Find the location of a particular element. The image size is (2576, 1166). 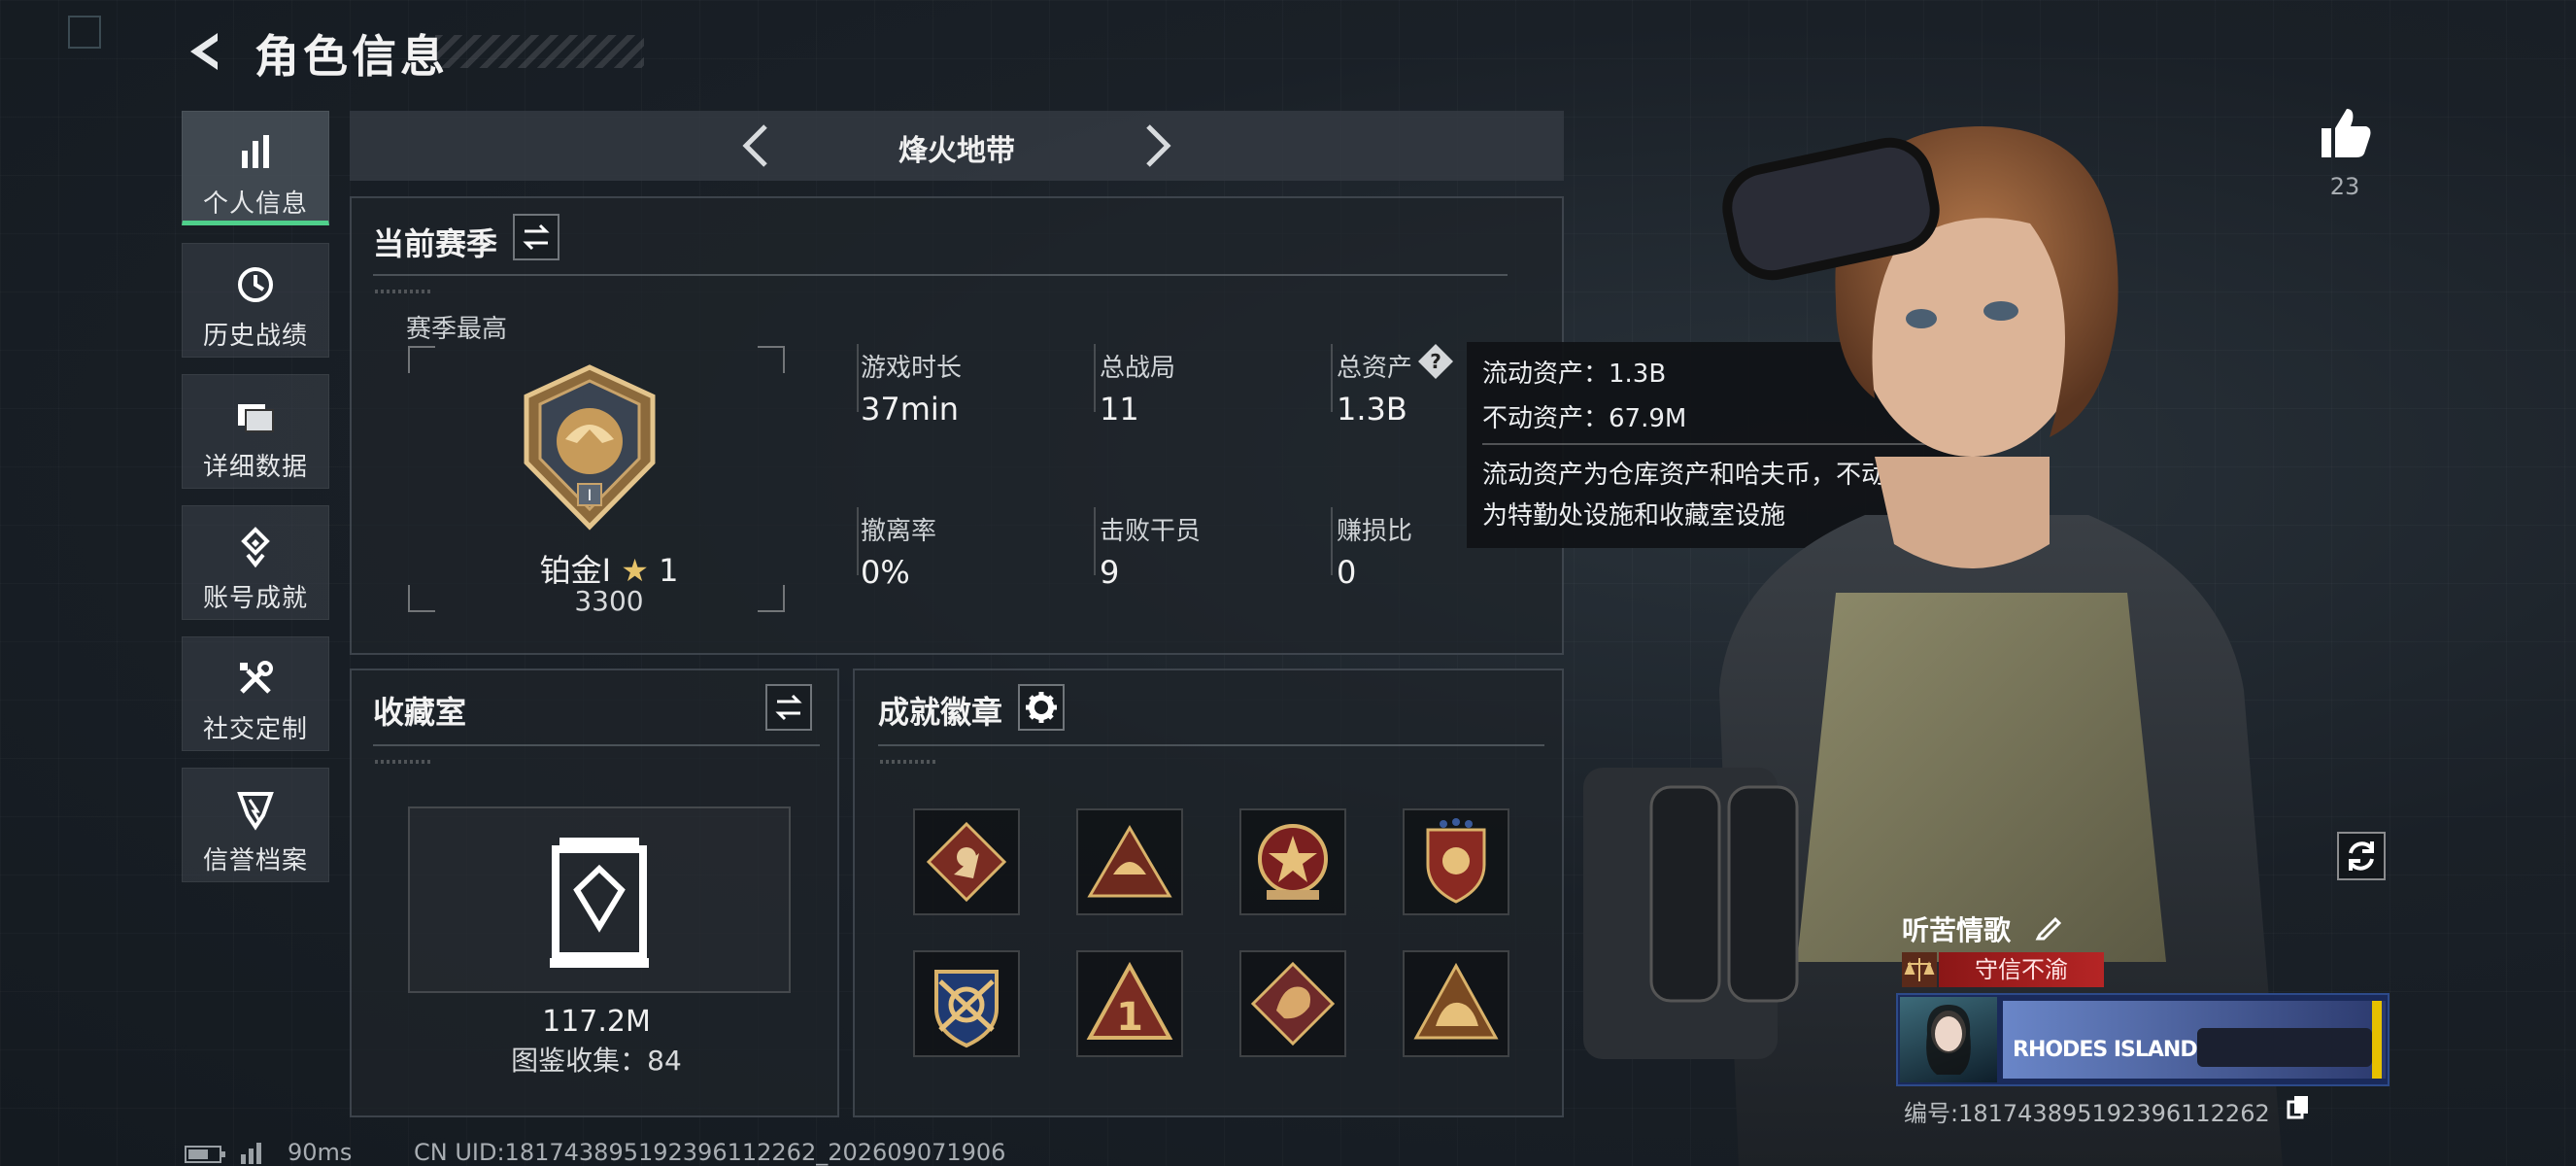

title-badge: 守信不渝 is located at coordinates (2022, 969).